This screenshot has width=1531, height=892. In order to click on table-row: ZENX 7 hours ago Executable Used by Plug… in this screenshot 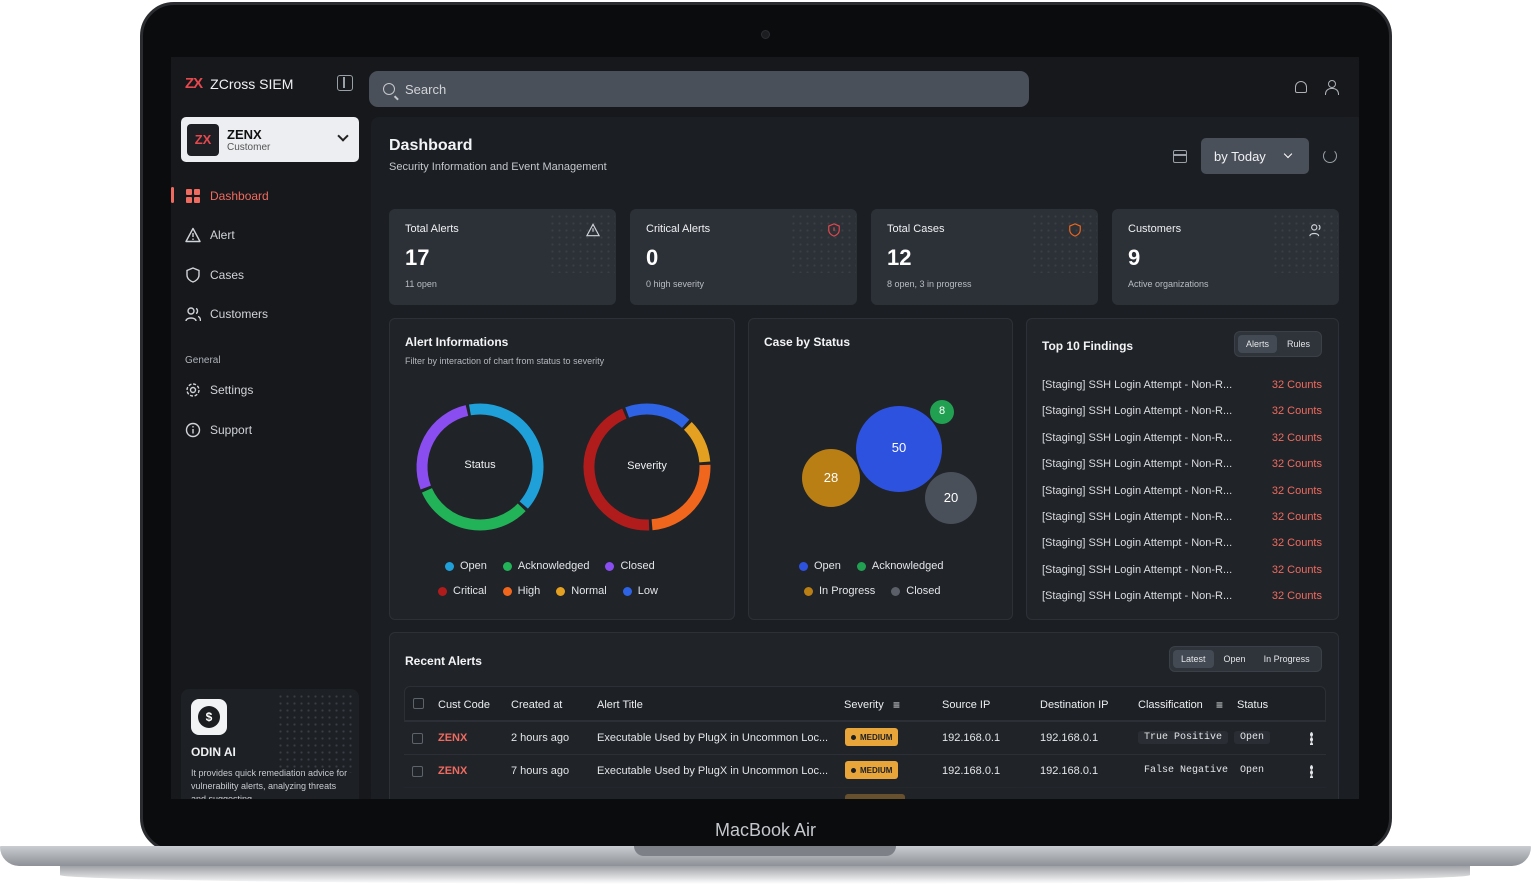, I will do `click(865, 770)`.